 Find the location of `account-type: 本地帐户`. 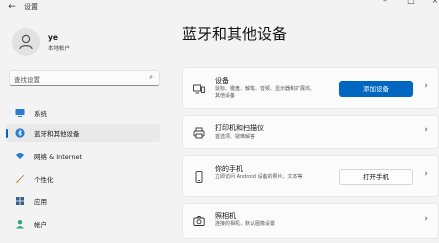

account-type: 本地帐户 is located at coordinates (59, 49).